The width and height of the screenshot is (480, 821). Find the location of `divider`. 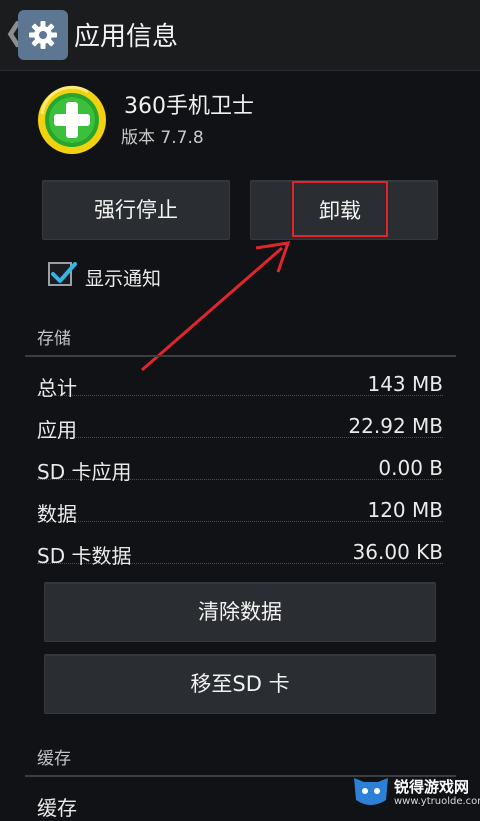

divider is located at coordinates (240, 356).